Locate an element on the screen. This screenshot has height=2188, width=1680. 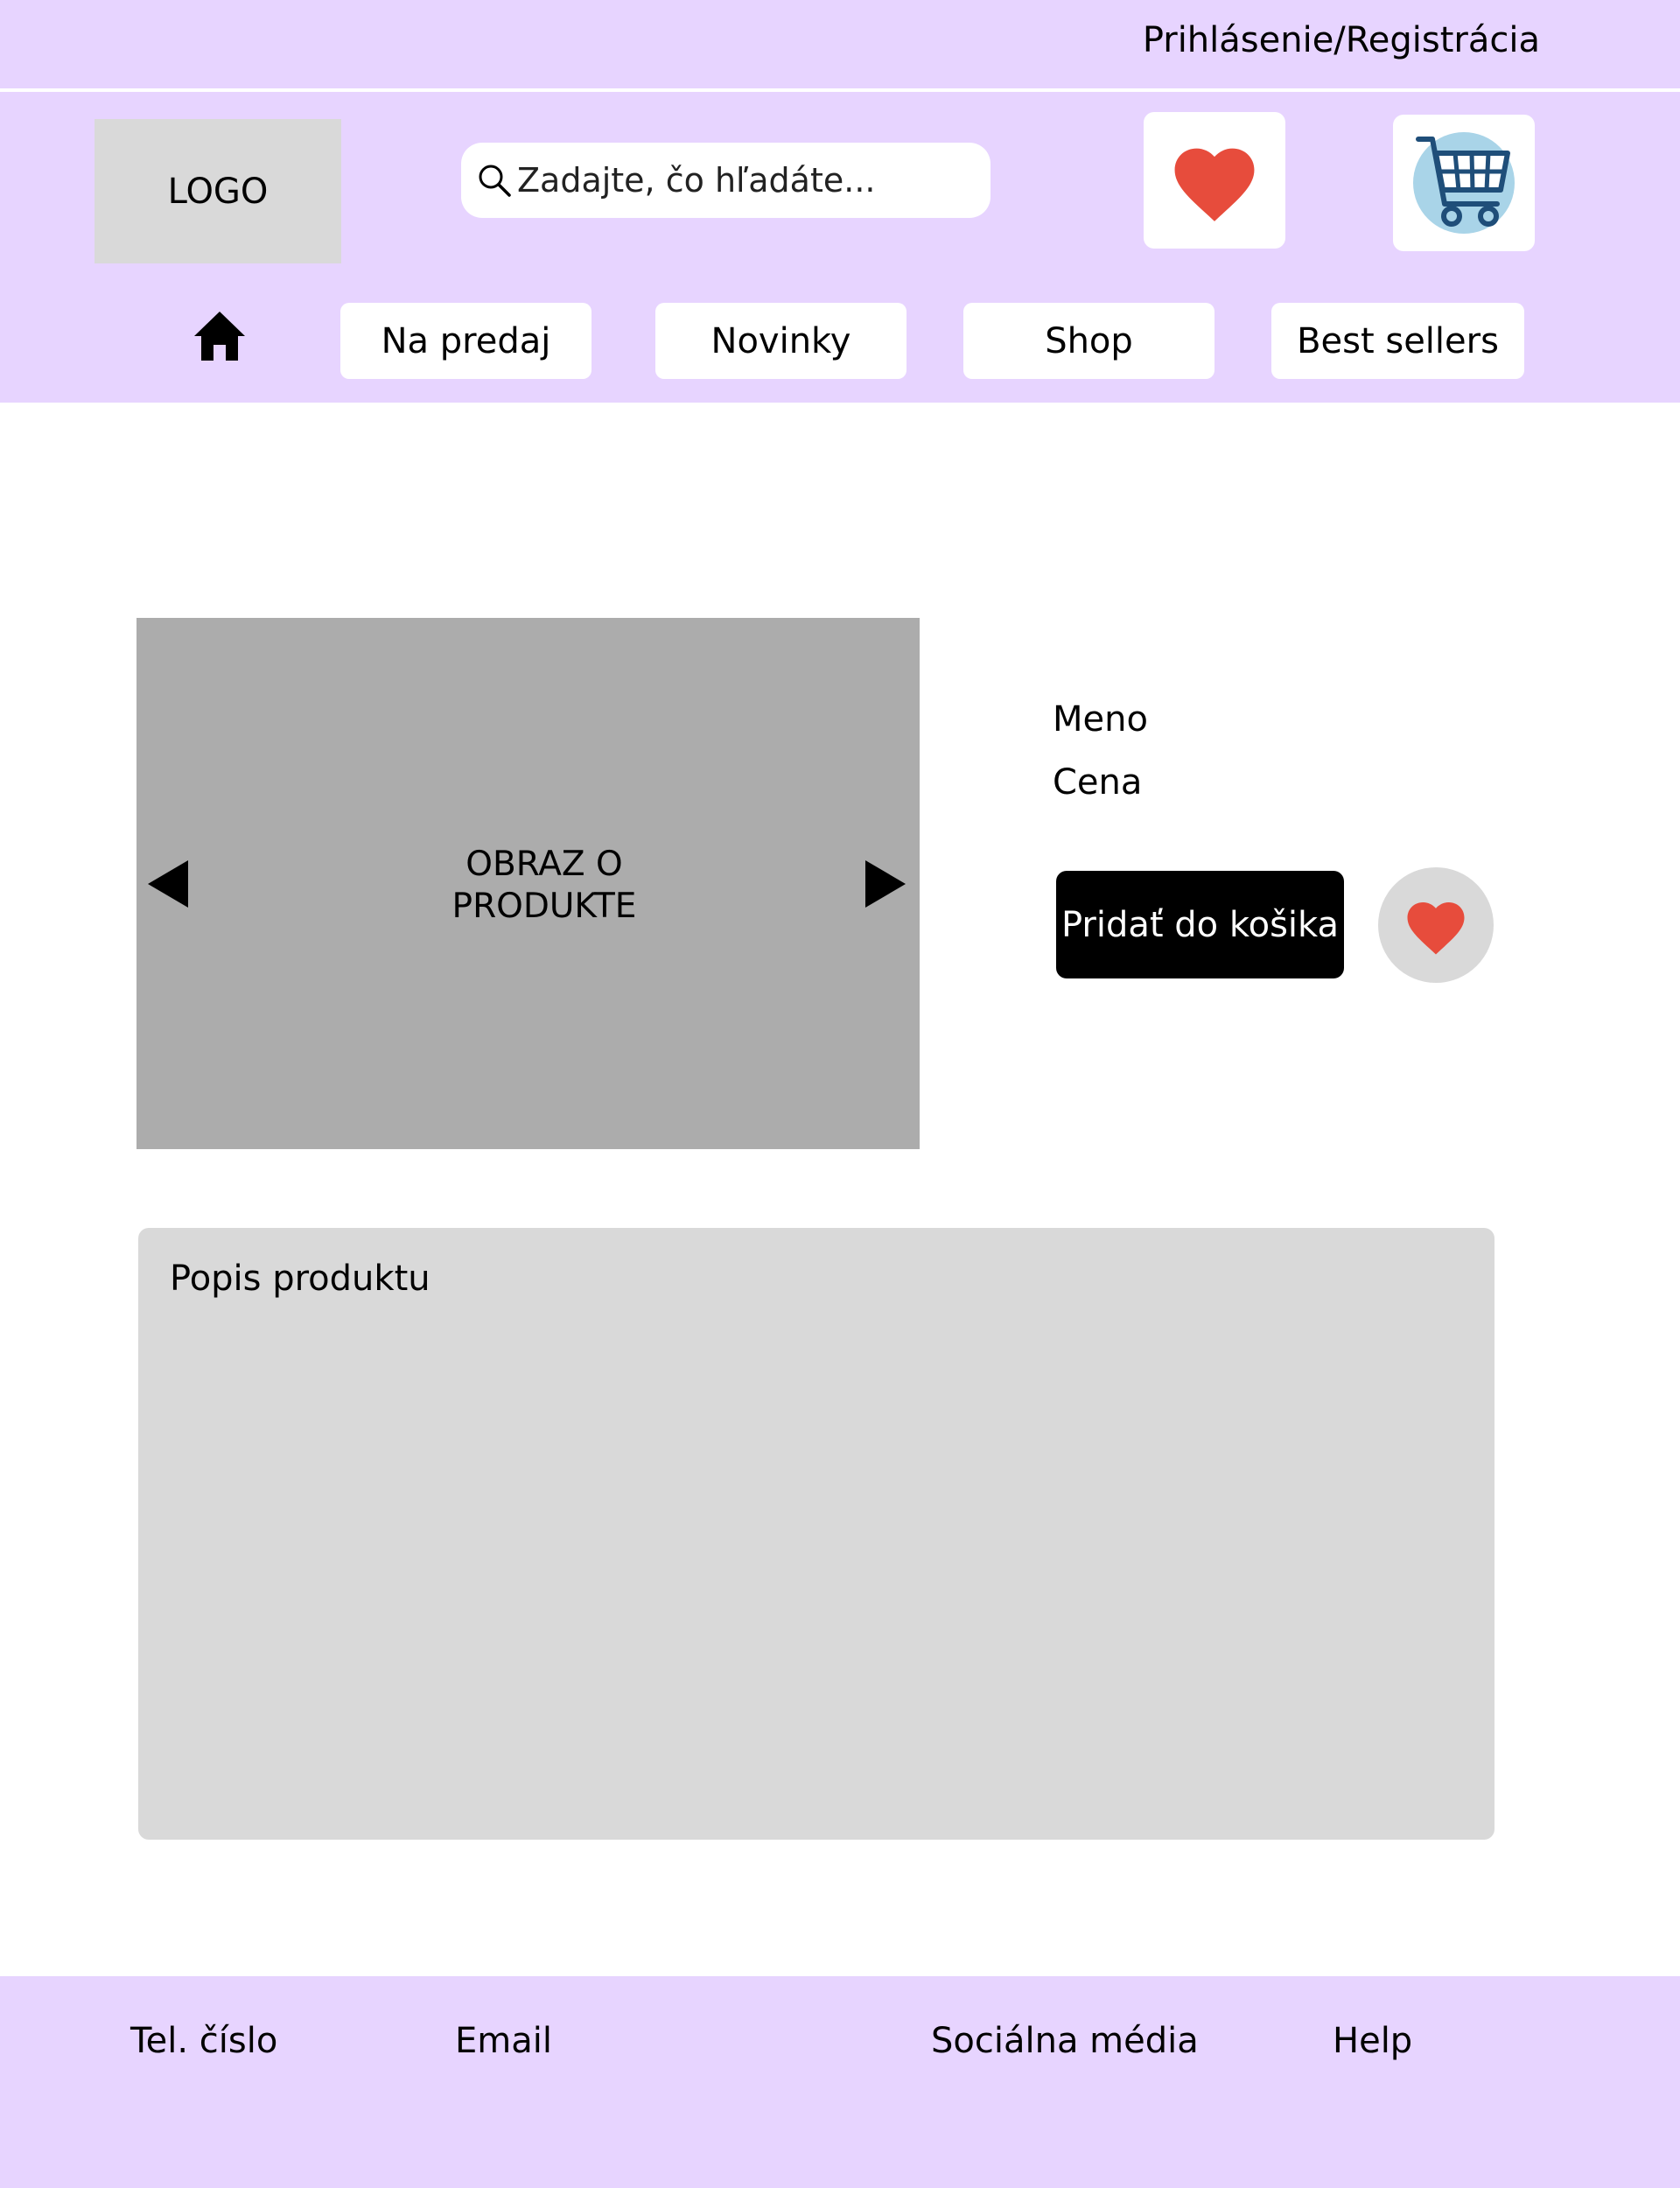
image-label-line-1: OBRAZ O is located at coordinates (544, 864).